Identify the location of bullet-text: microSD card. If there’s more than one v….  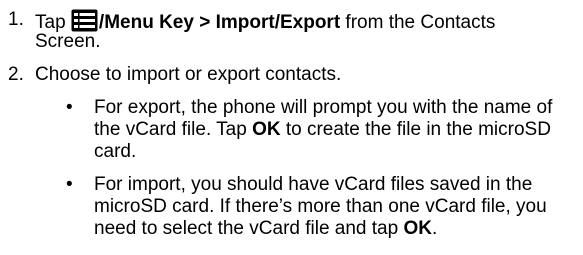
(320, 206).